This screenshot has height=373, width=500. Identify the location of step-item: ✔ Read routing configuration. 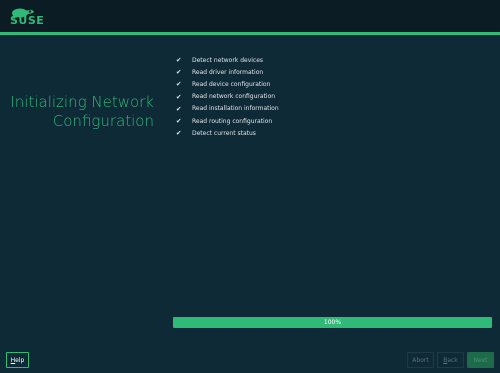
(227, 121).